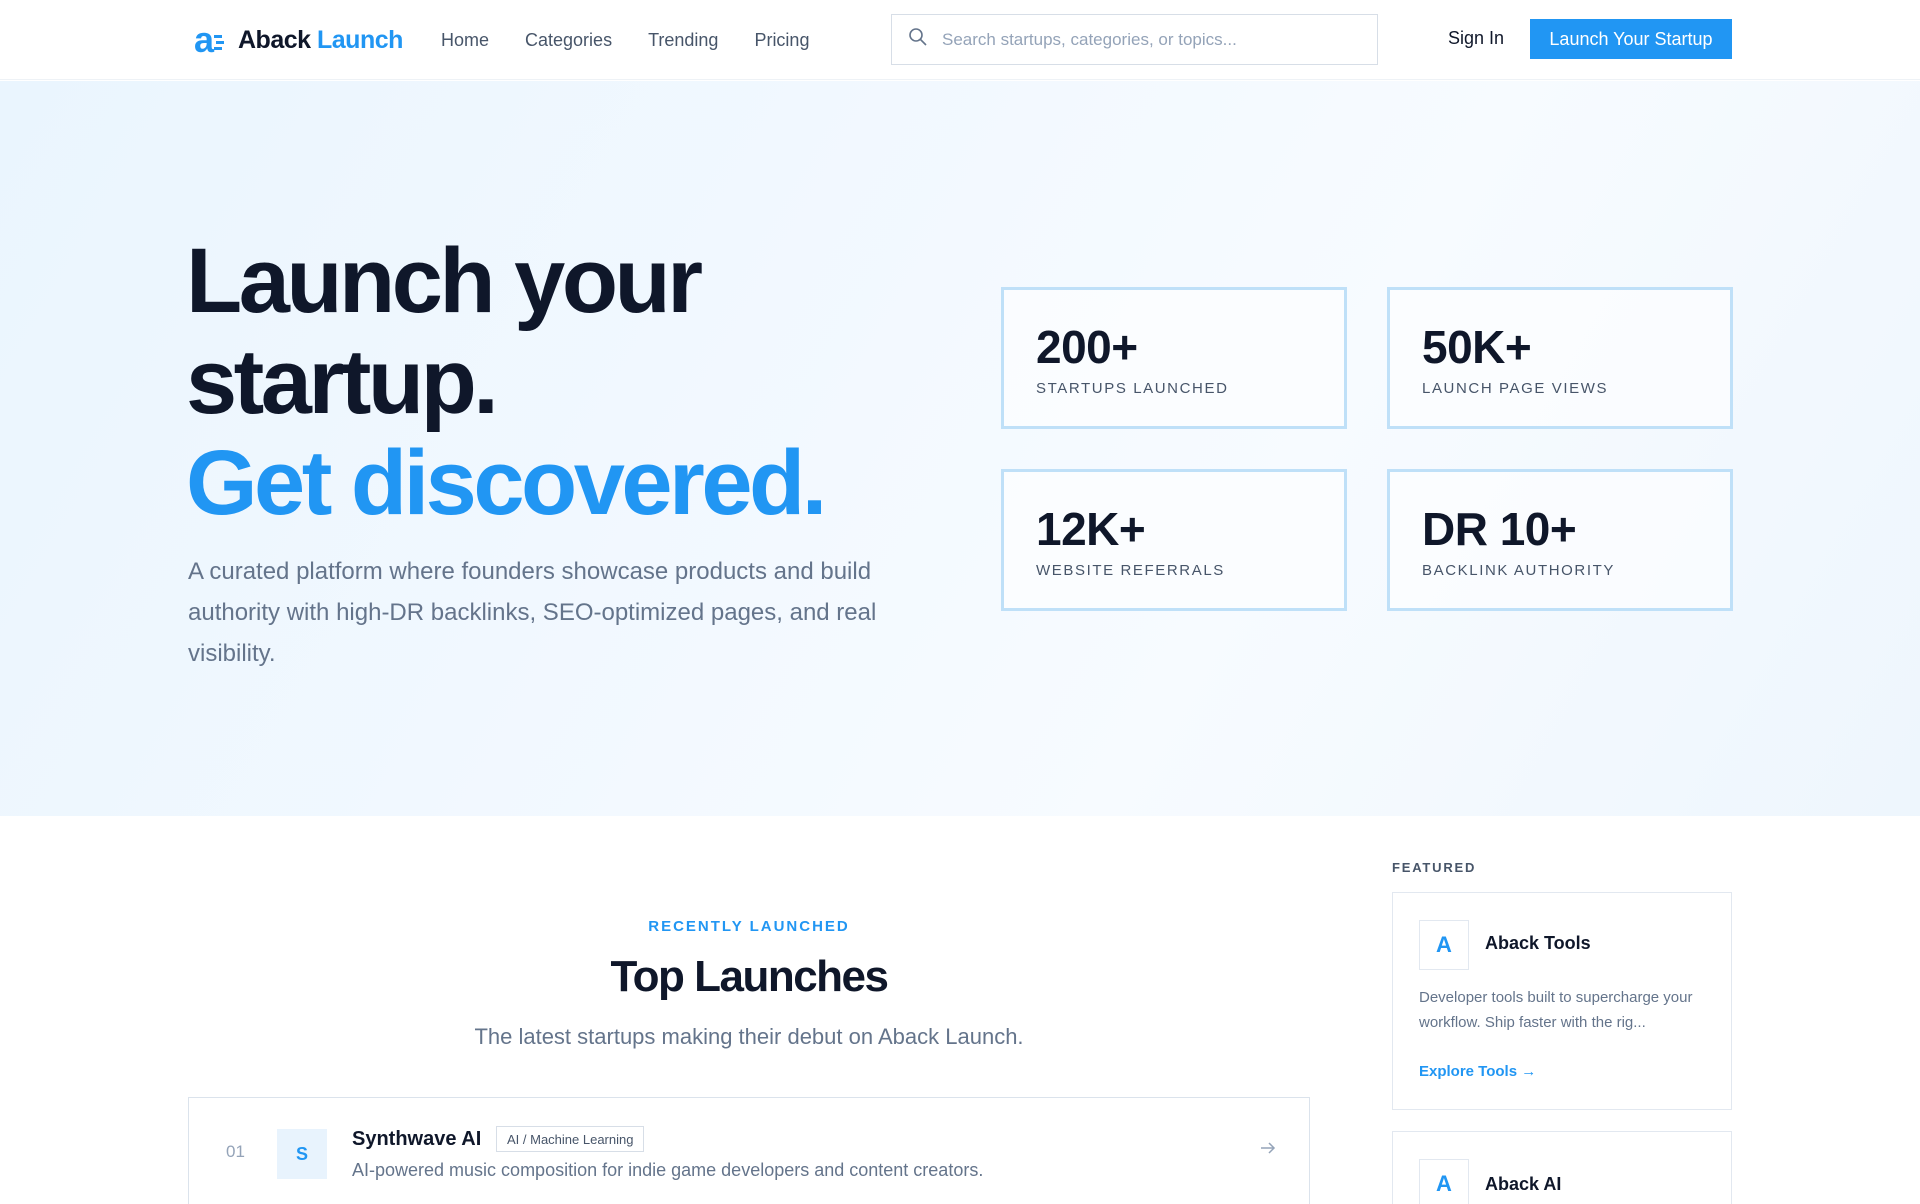  What do you see at coordinates (1477, 347) in the screenshot?
I see `stat-value: 50K+` at bounding box center [1477, 347].